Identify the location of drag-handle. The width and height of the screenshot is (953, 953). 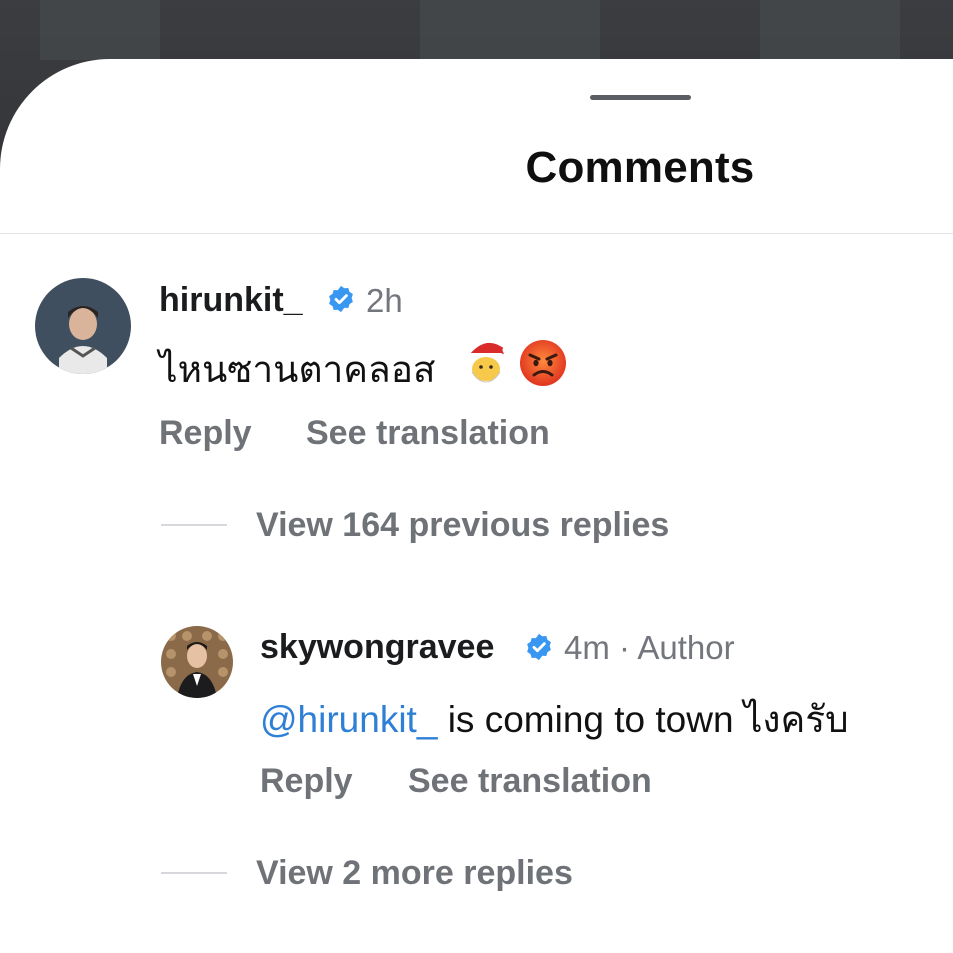
(640, 97).